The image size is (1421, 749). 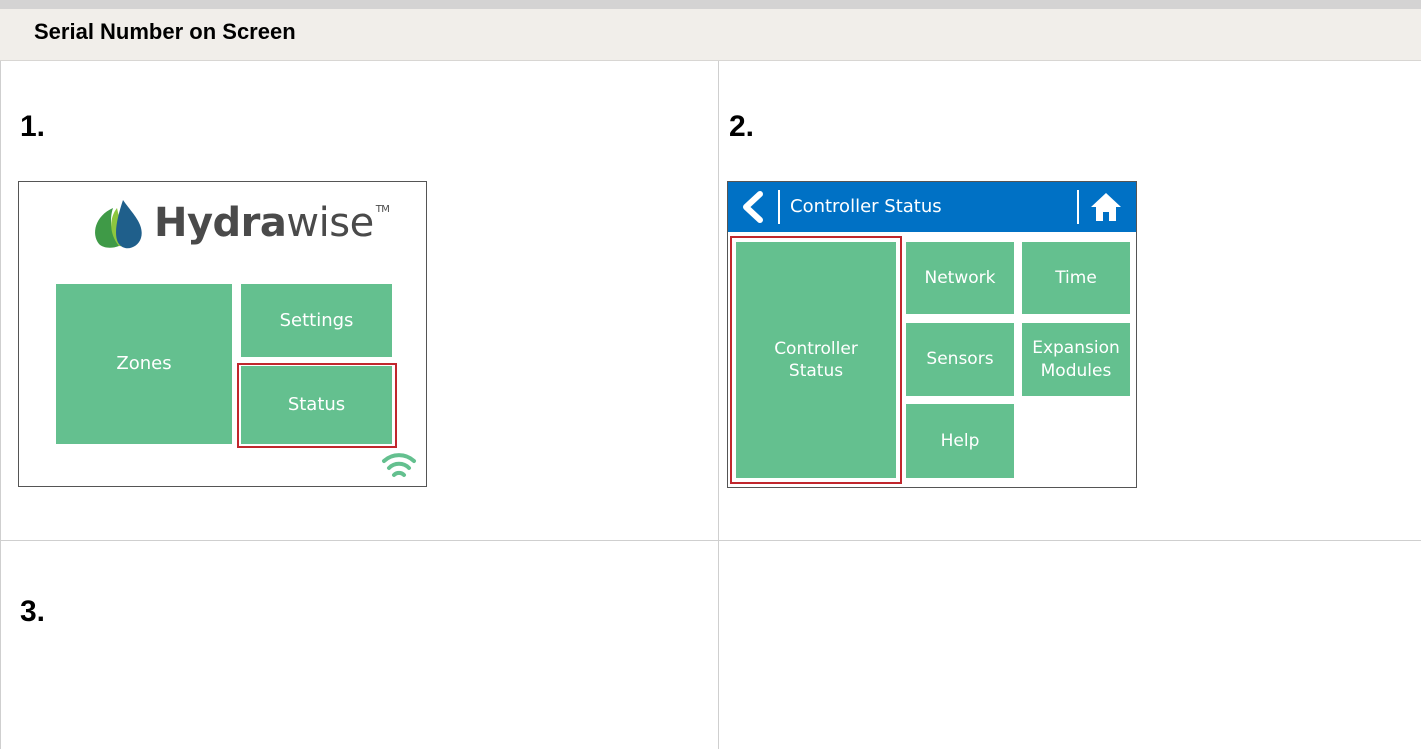 I want to click on help-button: Help, so click(x=960, y=441).